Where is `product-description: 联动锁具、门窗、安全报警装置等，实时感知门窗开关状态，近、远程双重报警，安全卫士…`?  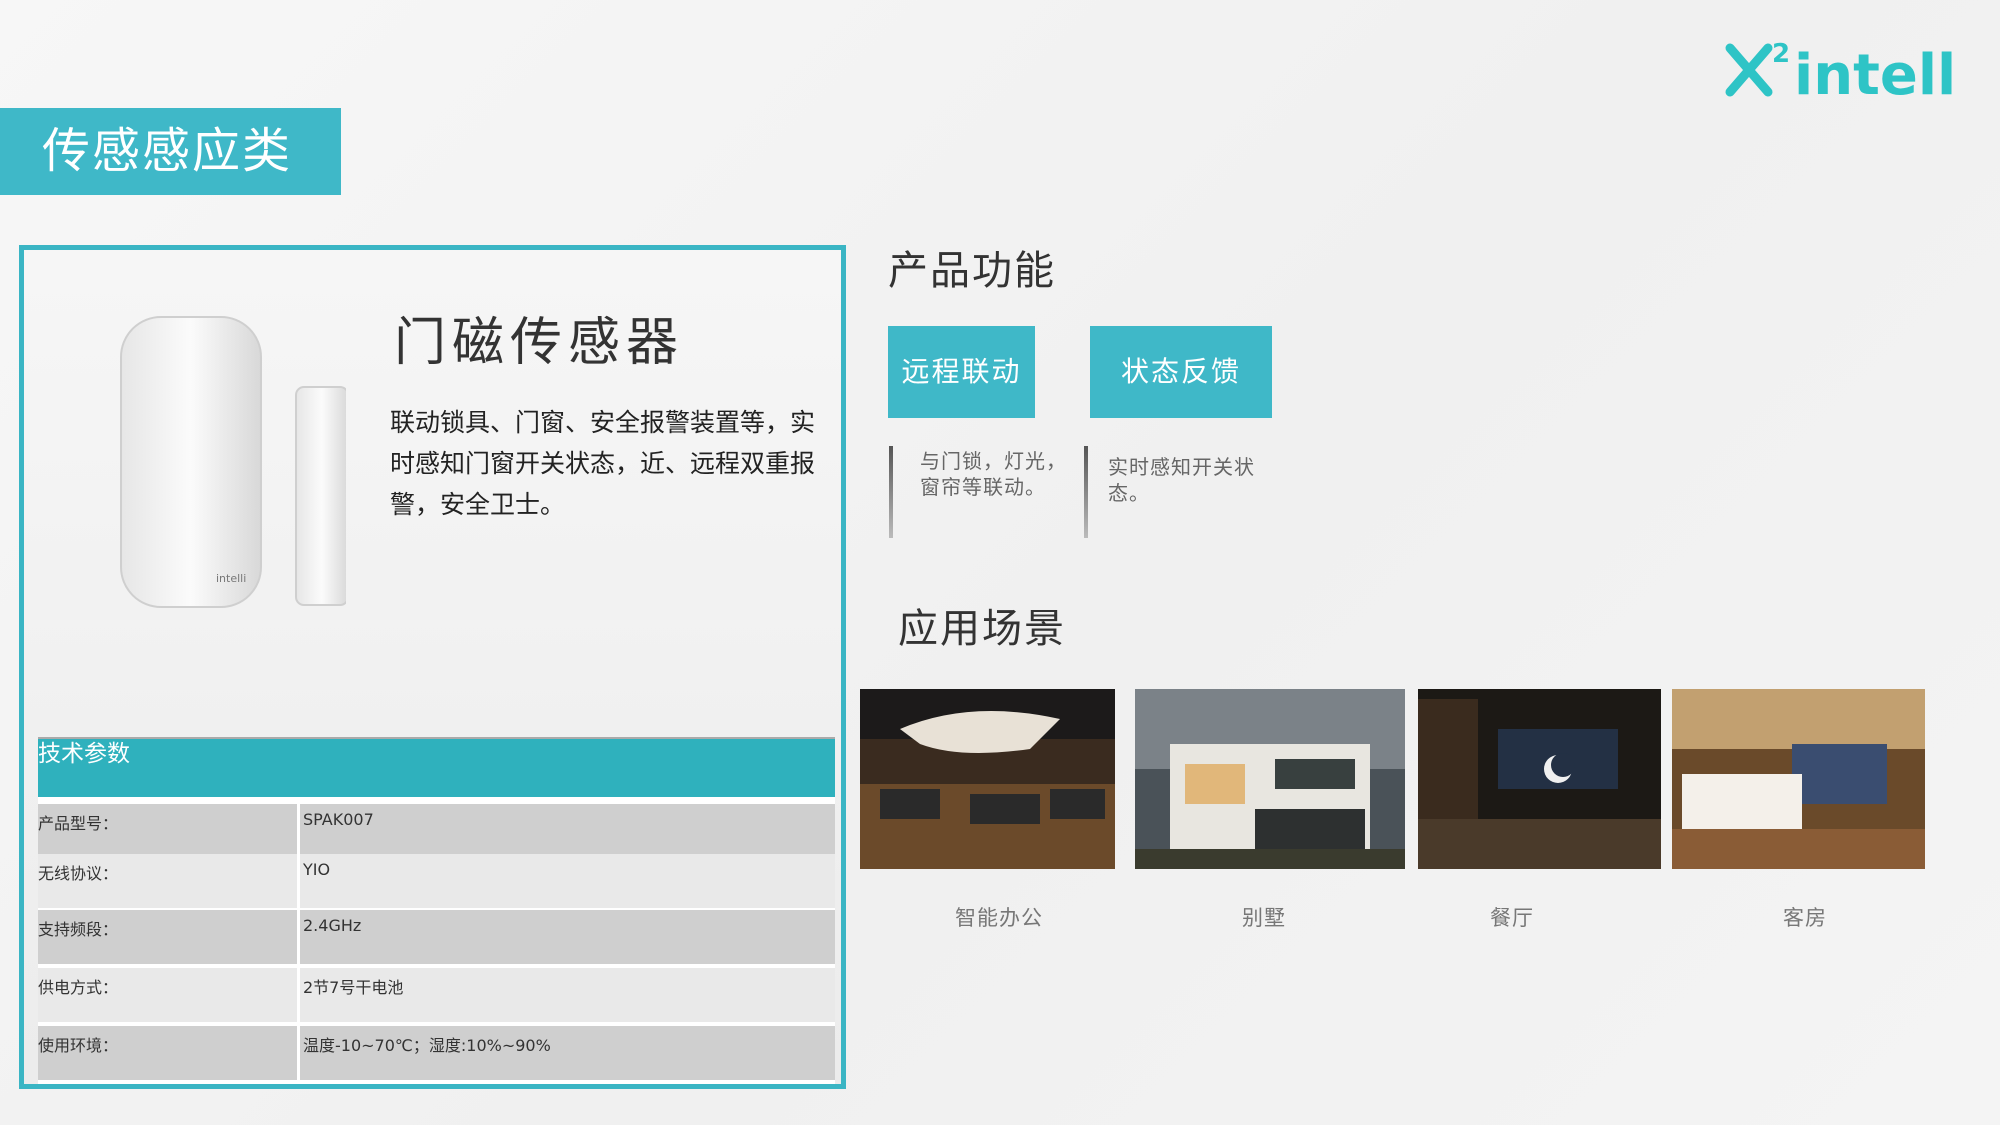 product-description: 联动锁具、门窗、安全报警装置等，实时感知门窗开关状态，近、远程双重报警，安全卫士… is located at coordinates (603, 463).